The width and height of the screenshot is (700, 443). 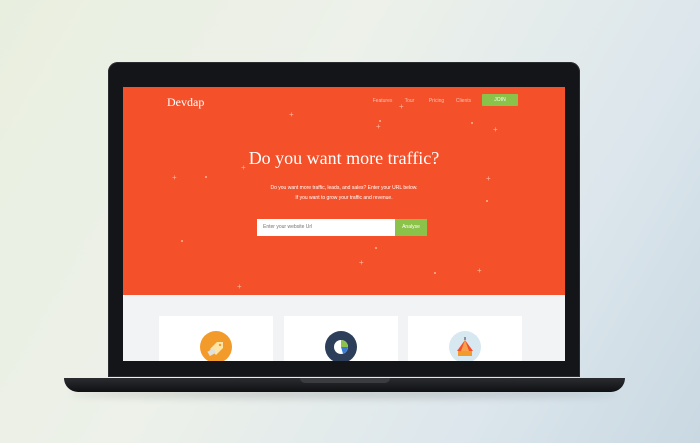 What do you see at coordinates (411, 227) in the screenshot?
I see `analyse-button: Analyse` at bounding box center [411, 227].